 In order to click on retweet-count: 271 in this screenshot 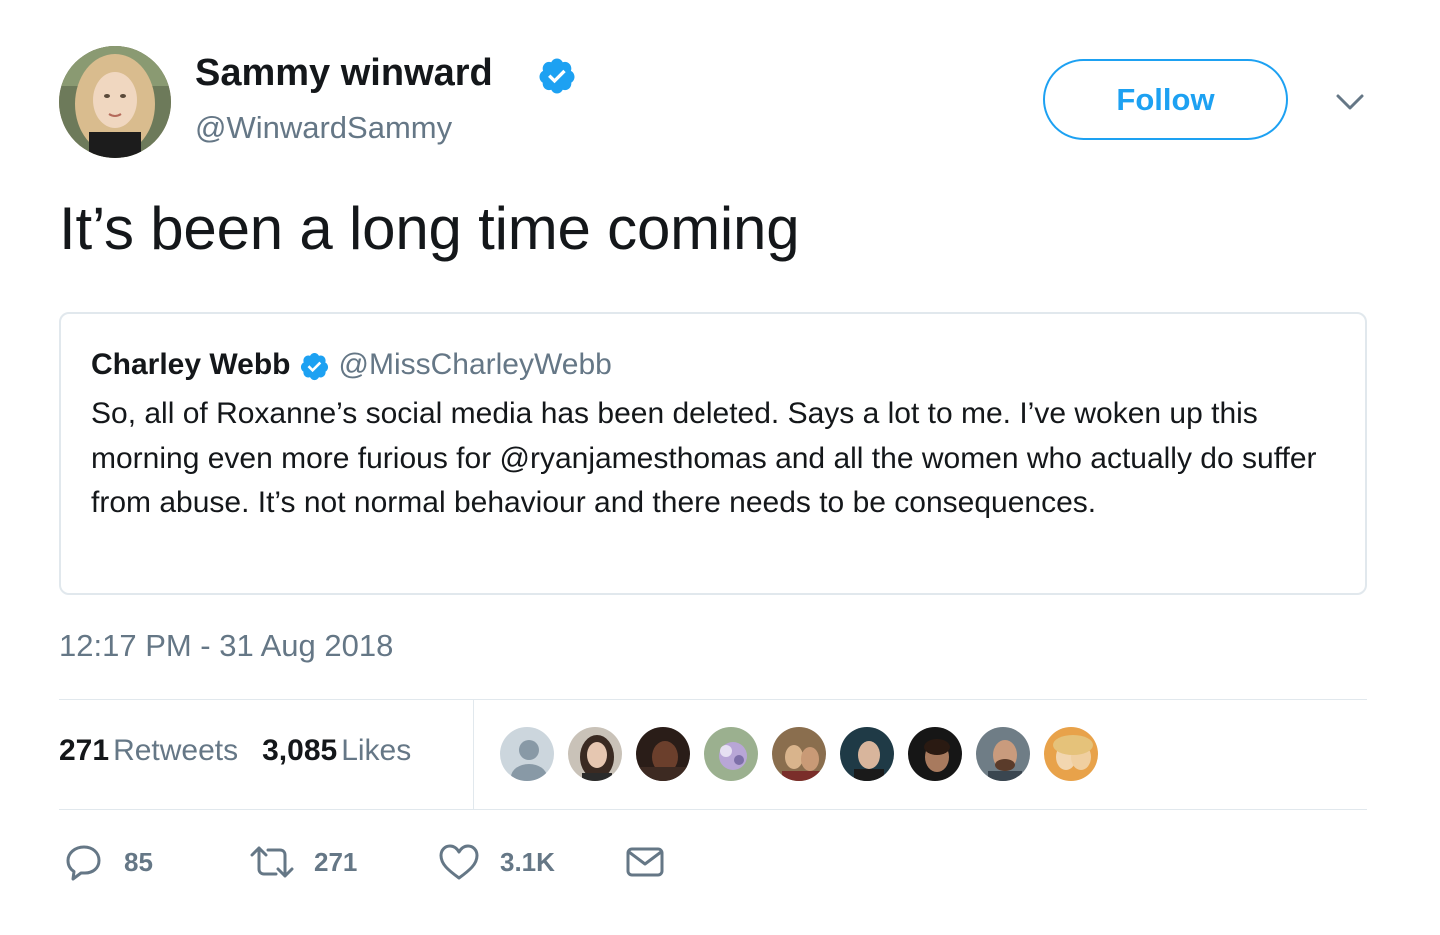, I will do `click(336, 861)`.